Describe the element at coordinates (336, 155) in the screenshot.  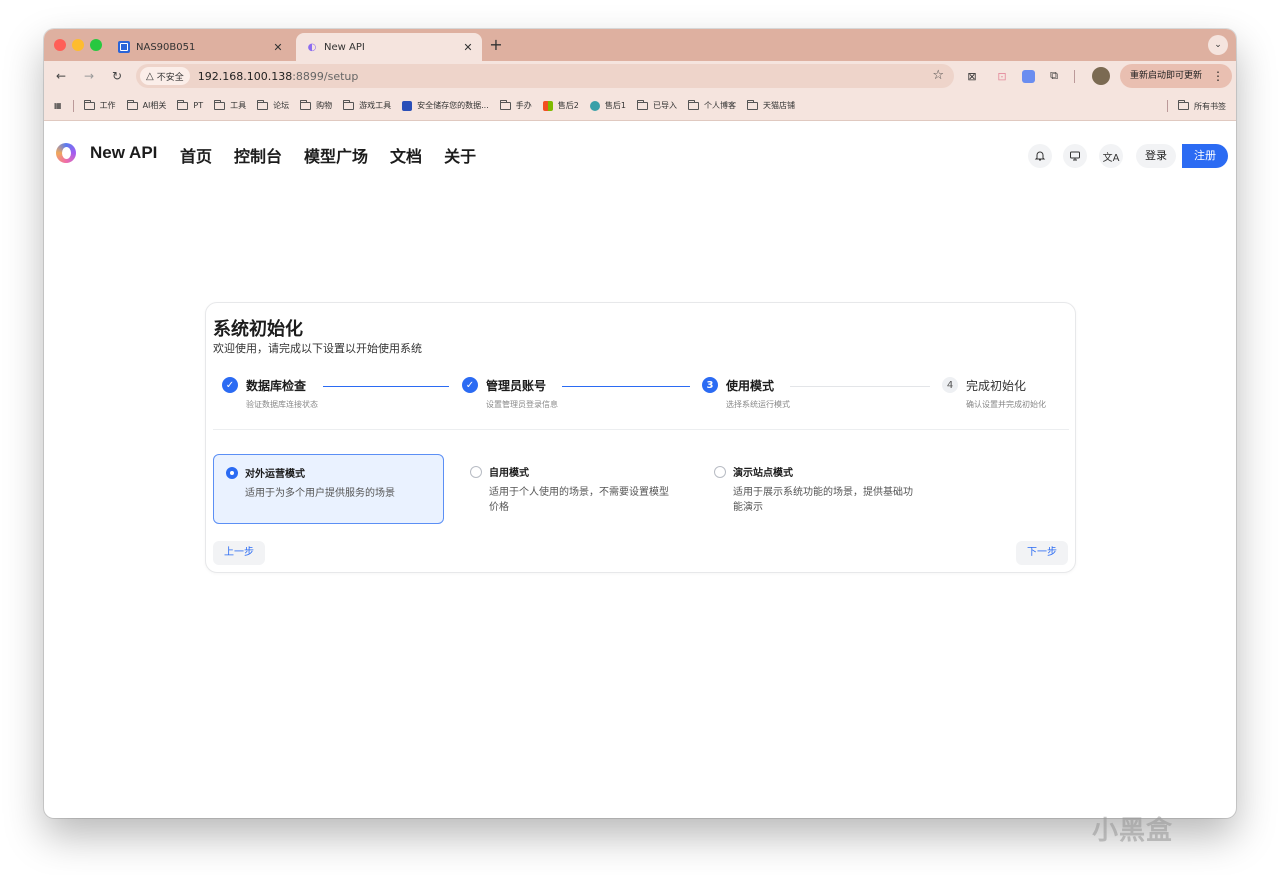
I see `nav-model-market: 模型广场` at that location.